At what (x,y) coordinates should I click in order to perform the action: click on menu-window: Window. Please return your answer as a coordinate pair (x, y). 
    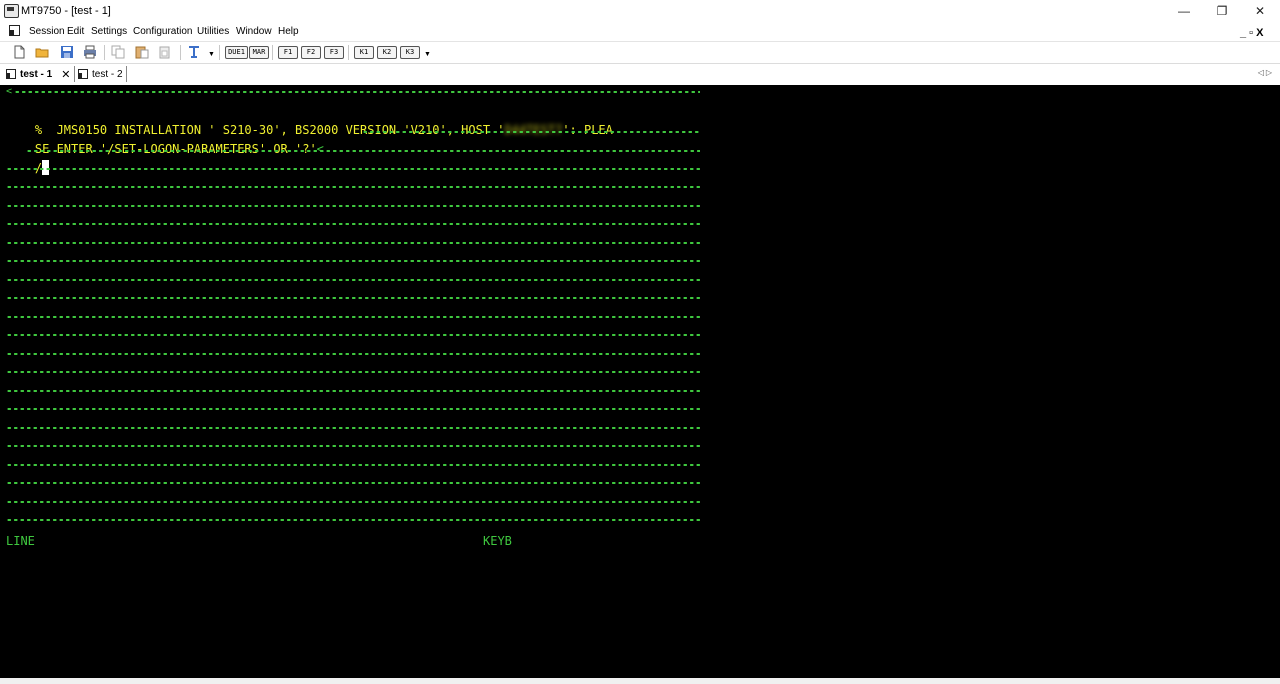
    Looking at the image, I should click on (254, 31).